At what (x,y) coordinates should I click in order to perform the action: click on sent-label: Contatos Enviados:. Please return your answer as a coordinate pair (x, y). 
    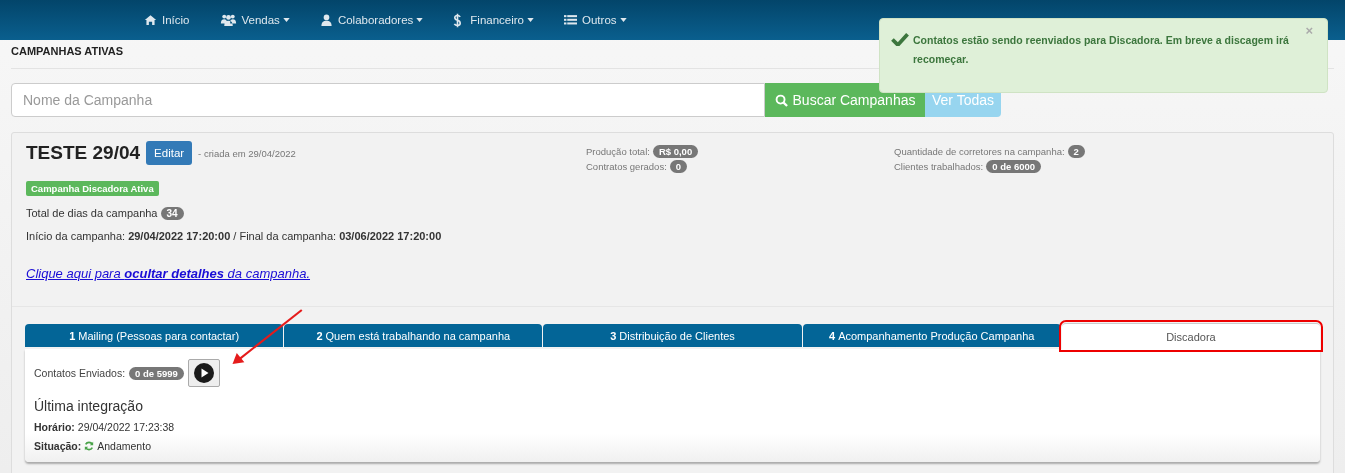
    Looking at the image, I should click on (80, 373).